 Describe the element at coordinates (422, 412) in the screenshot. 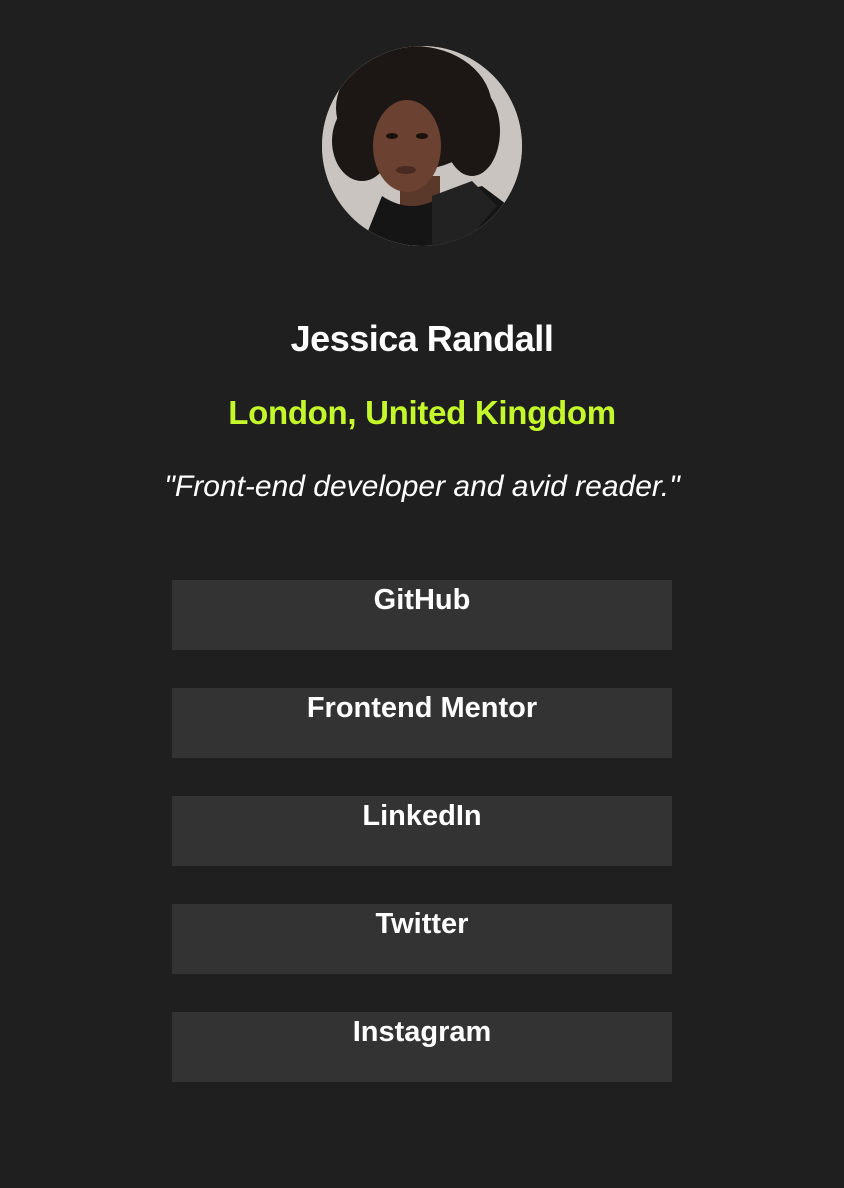

I see `profile-location: London, United Kingdom` at that location.